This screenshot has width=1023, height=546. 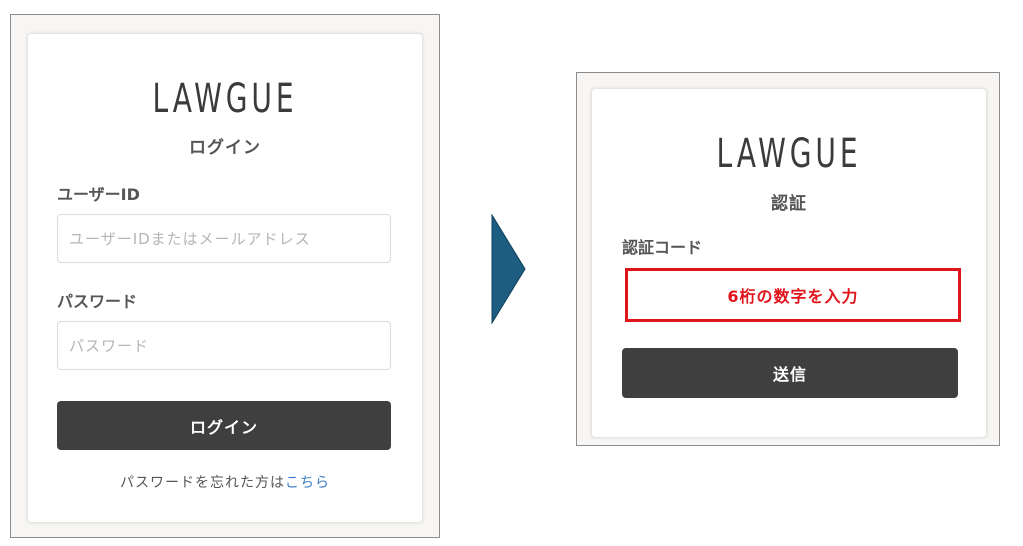 I want to click on user-id-input: ユーザーIDまたはメールアドレス, so click(x=224, y=238).